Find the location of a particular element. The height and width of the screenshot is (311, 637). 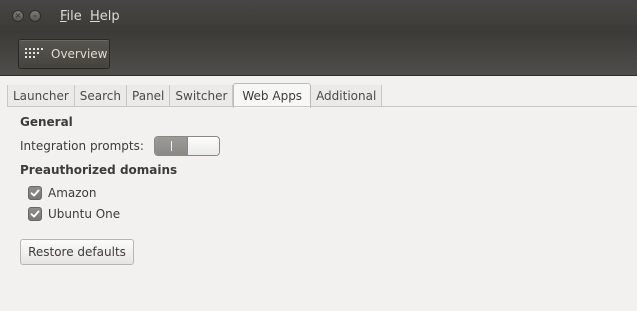

menu-help-mnemonic: H is located at coordinates (95, 16).